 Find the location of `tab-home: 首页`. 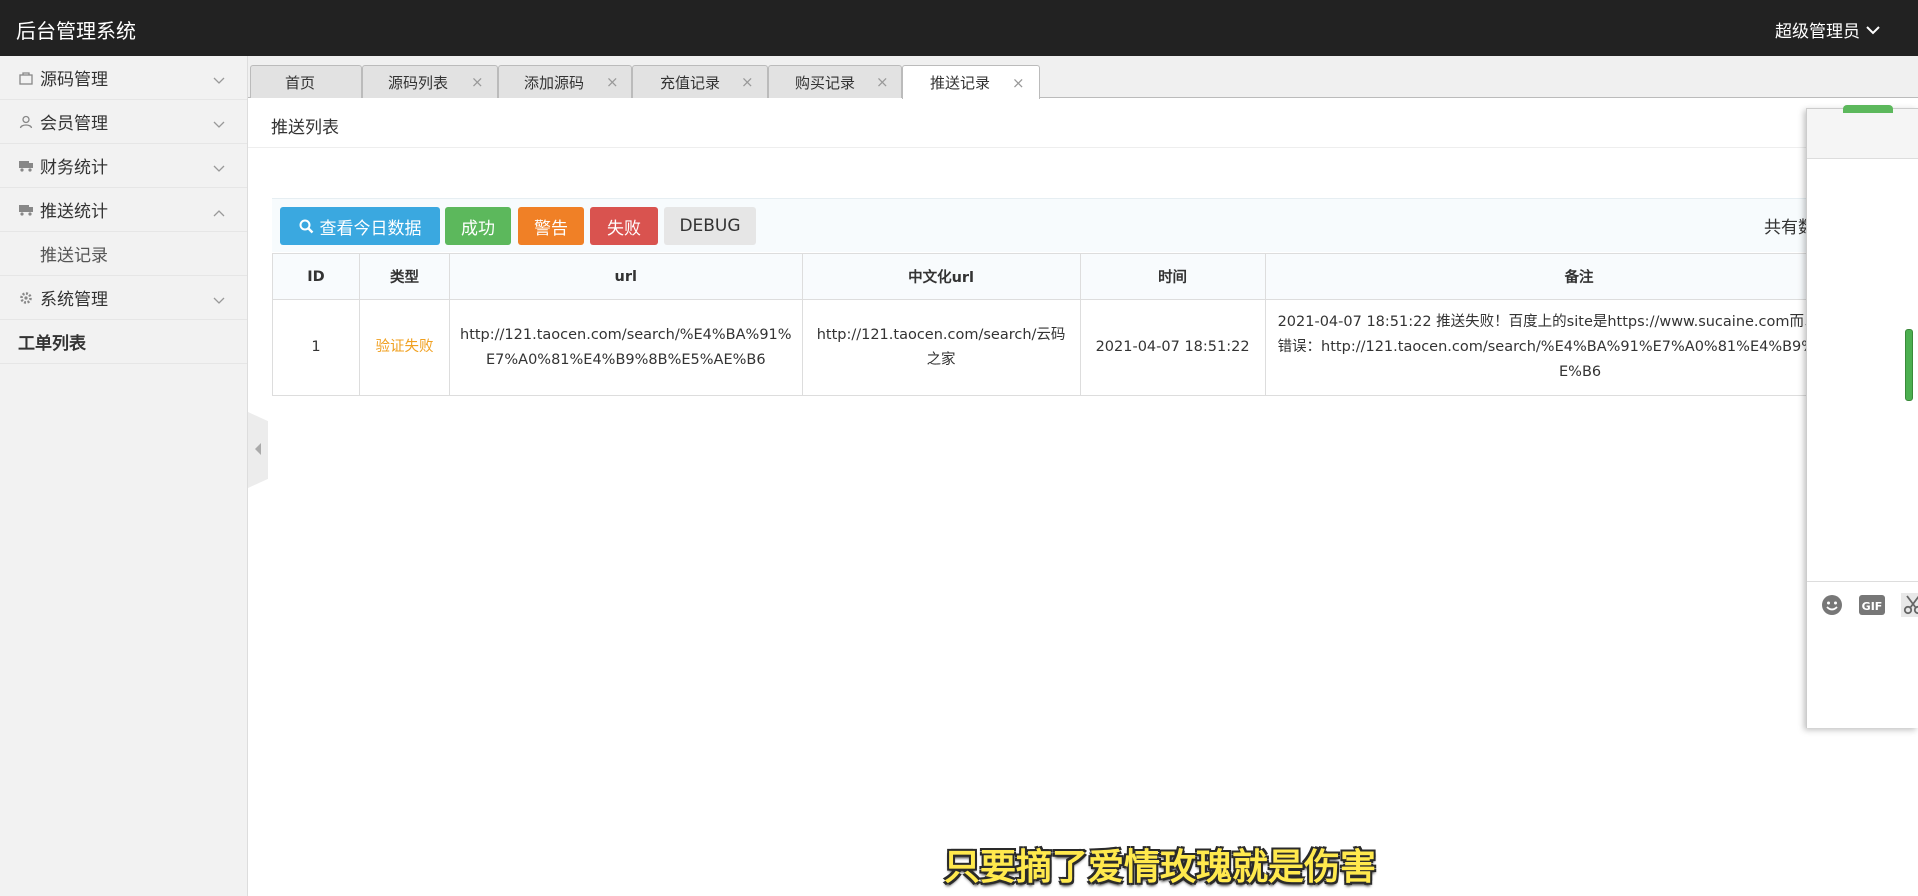

tab-home: 首页 is located at coordinates (306, 81).